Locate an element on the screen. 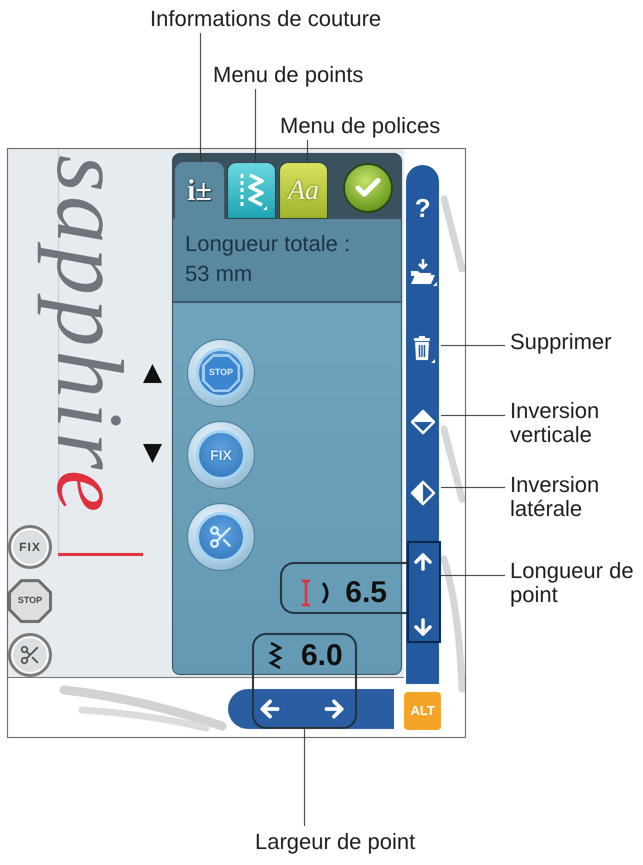  diamond-top-half-icon is located at coordinates (423, 422).